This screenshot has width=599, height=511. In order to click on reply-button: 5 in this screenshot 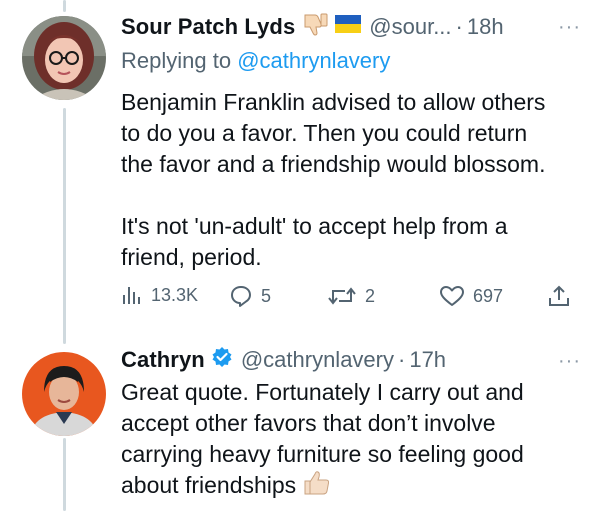, I will do `click(250, 296)`.